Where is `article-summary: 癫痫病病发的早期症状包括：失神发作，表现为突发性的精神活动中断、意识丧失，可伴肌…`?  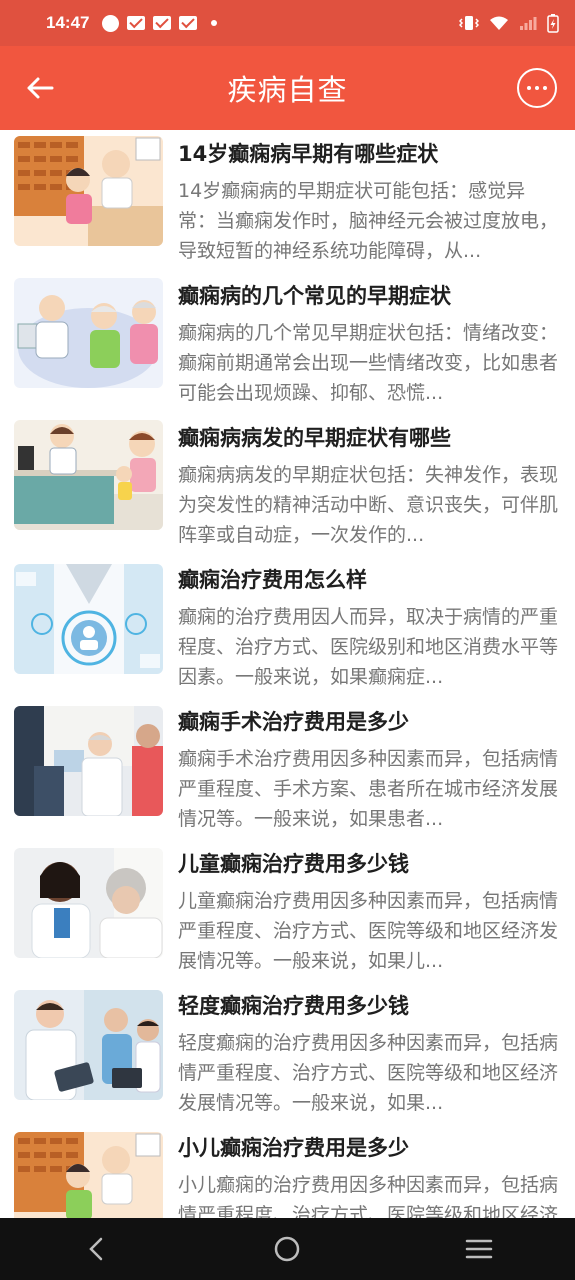
article-summary: 癫痫病病发的早期症状包括：失神发作，表现为突发性的精神活动中断、意识丧失，可伴肌… is located at coordinates (368, 505).